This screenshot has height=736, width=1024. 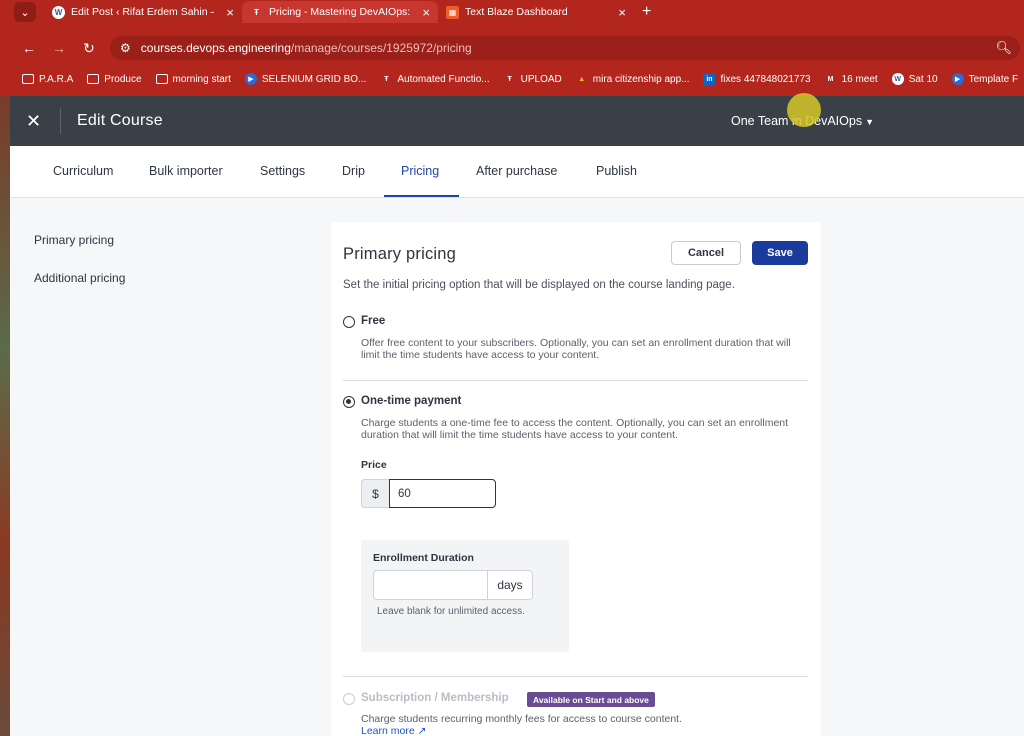 I want to click on one-time-payment-radio, so click(x=349, y=402).